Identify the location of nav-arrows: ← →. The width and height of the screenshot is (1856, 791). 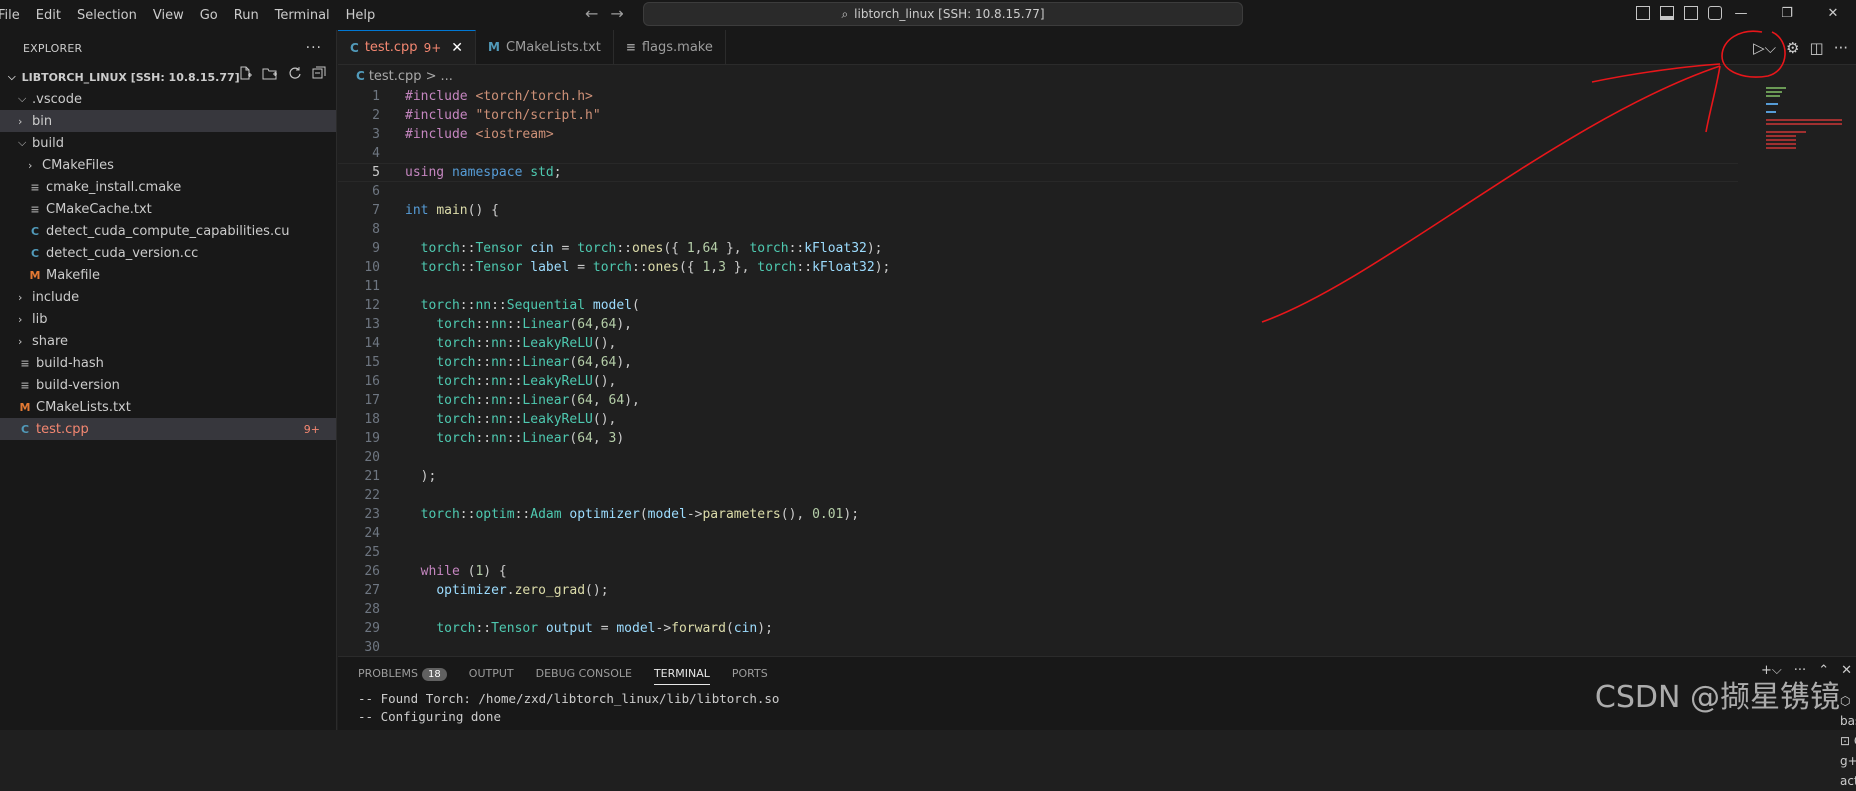
(604, 13).